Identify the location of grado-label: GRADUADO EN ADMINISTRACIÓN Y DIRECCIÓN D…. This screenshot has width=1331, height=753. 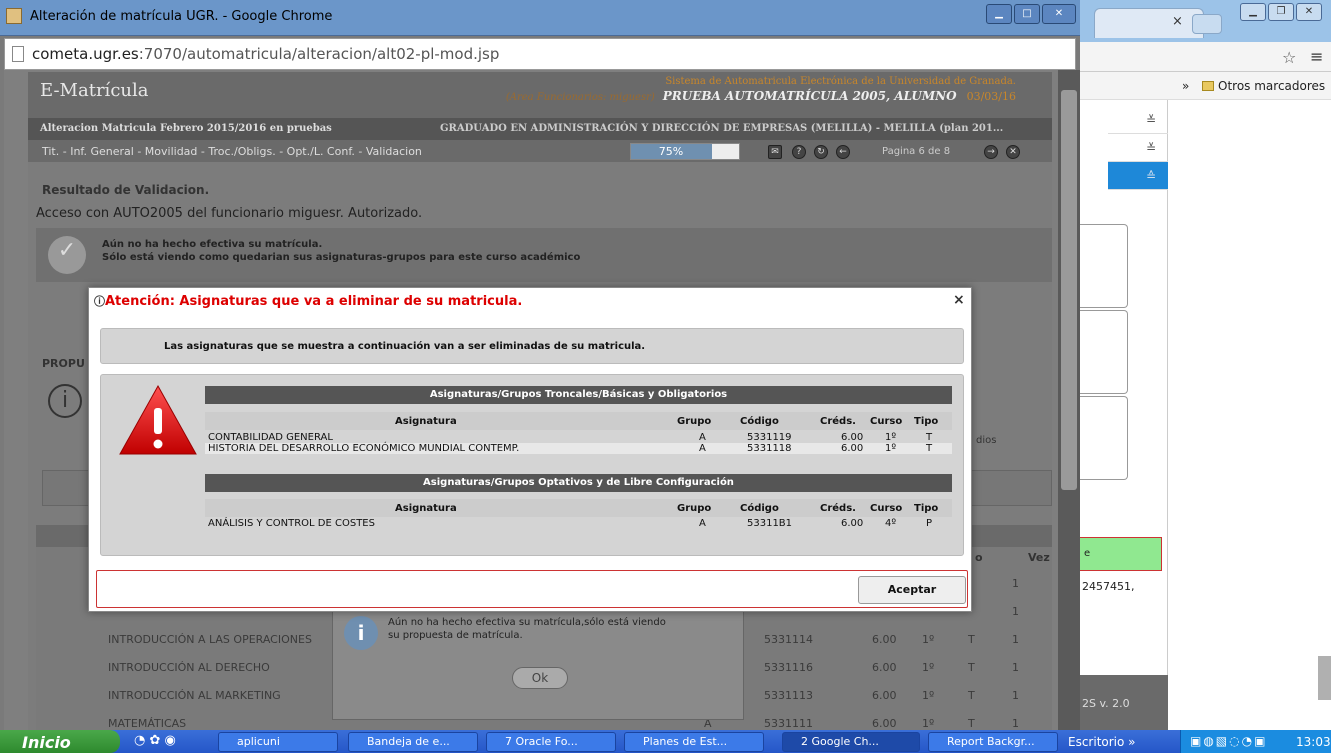
(722, 128).